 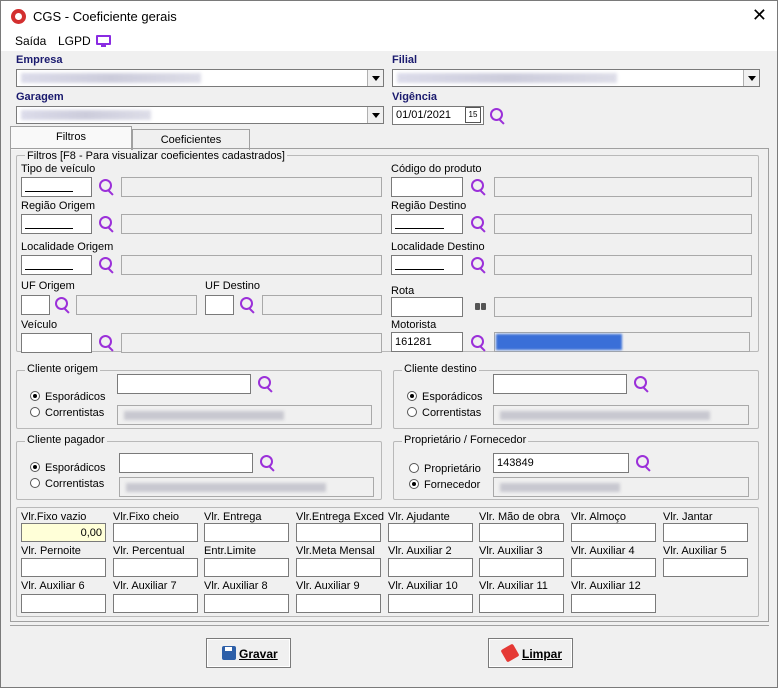 What do you see at coordinates (56, 343) in the screenshot?
I see `veiculo-input` at bounding box center [56, 343].